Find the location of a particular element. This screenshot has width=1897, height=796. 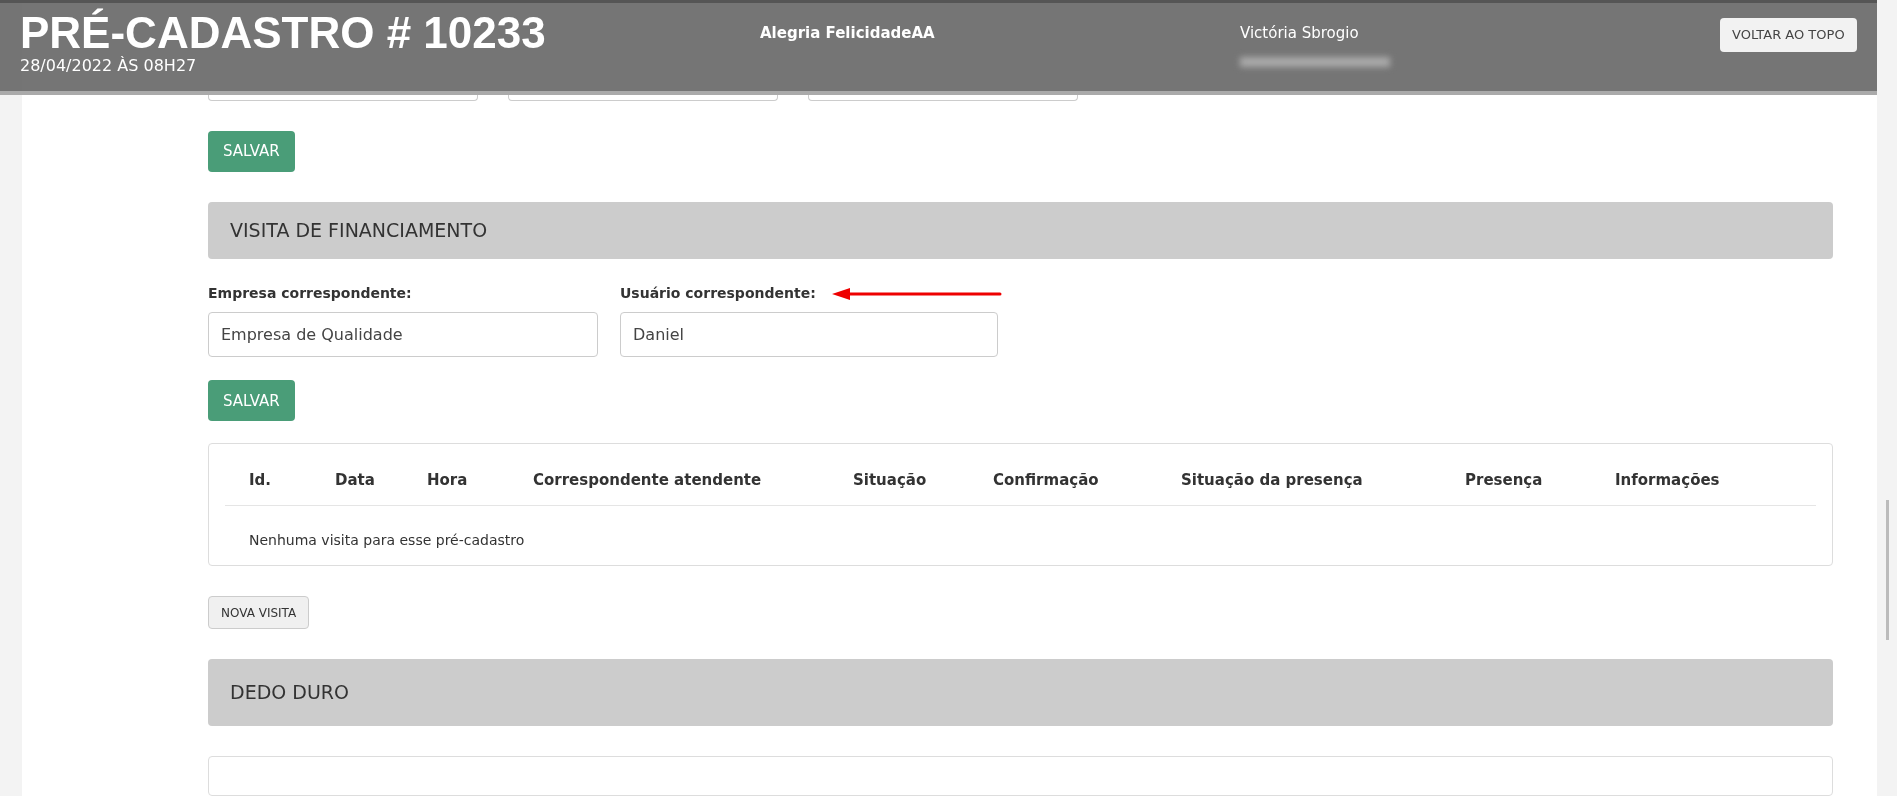

arrow-icon is located at coordinates (916, 293).